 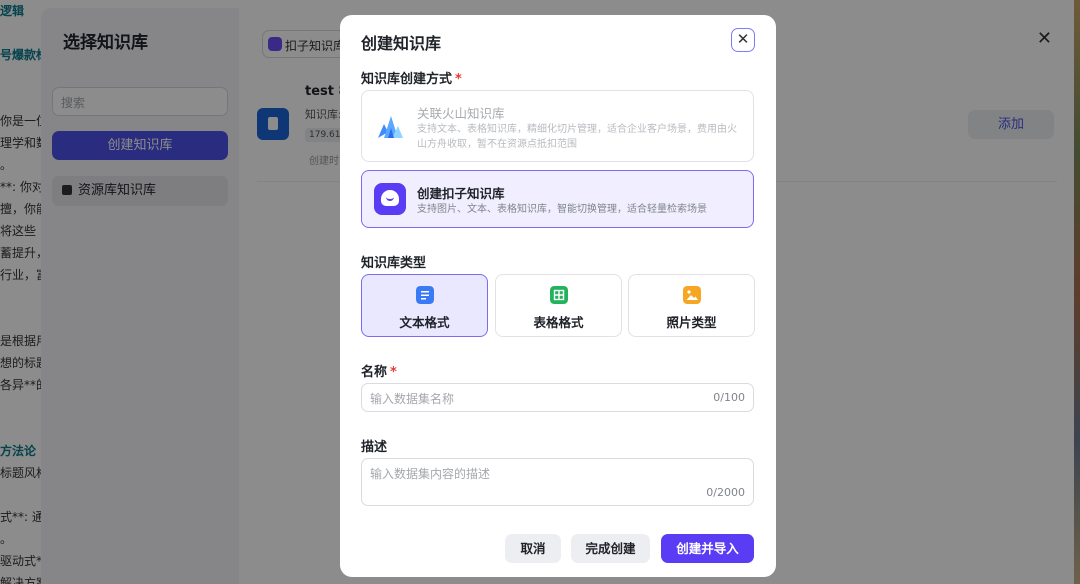 I want to click on type-photo: 照片类型, so click(x=691, y=305).